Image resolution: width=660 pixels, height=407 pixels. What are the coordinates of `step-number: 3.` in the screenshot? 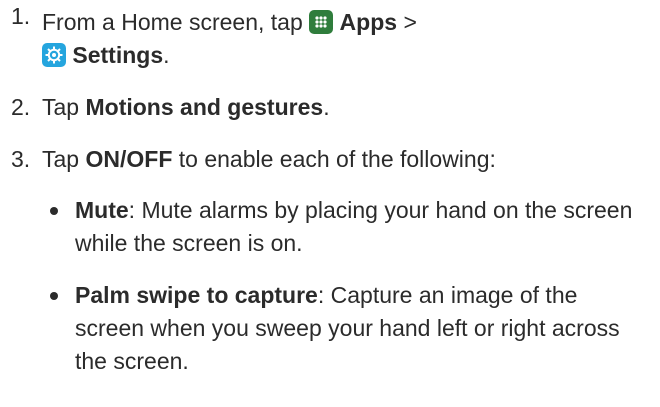 It's located at (21, 159).